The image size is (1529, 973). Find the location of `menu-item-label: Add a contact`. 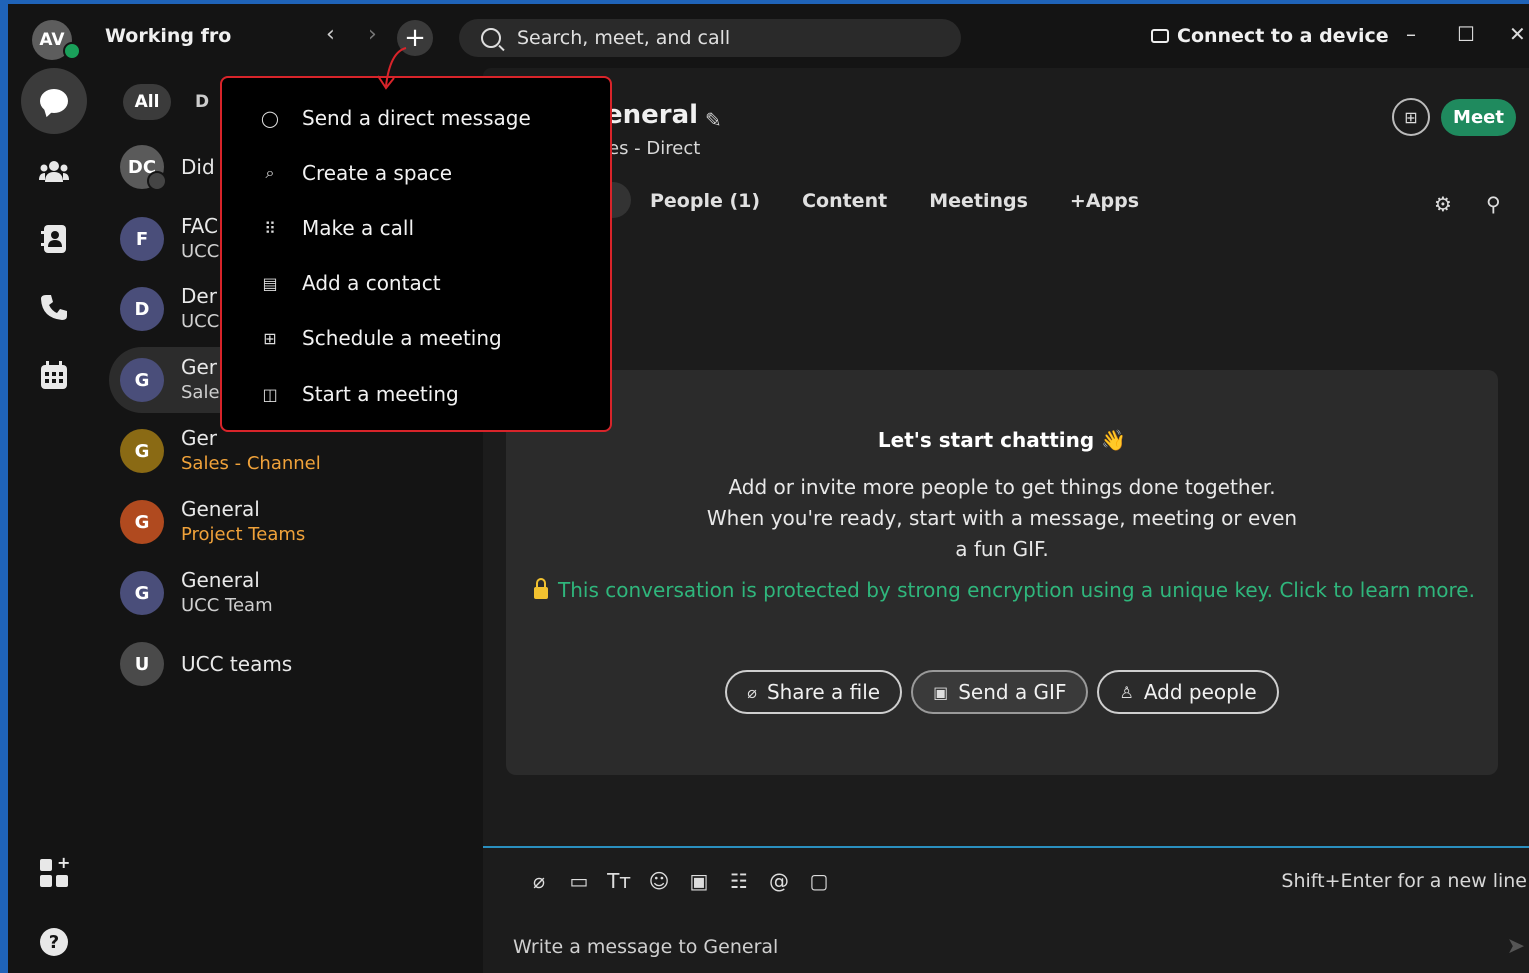

menu-item-label: Add a contact is located at coordinates (371, 283).